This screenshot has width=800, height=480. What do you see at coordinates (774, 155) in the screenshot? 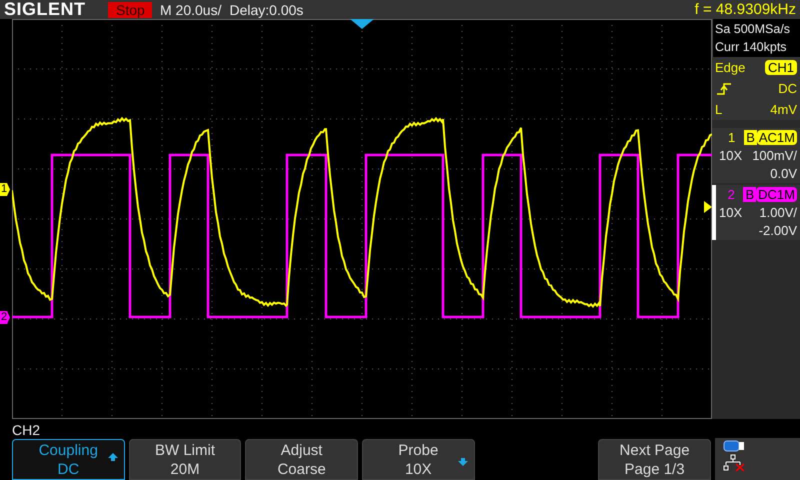
I see `scale-label: 100mV/` at bounding box center [774, 155].